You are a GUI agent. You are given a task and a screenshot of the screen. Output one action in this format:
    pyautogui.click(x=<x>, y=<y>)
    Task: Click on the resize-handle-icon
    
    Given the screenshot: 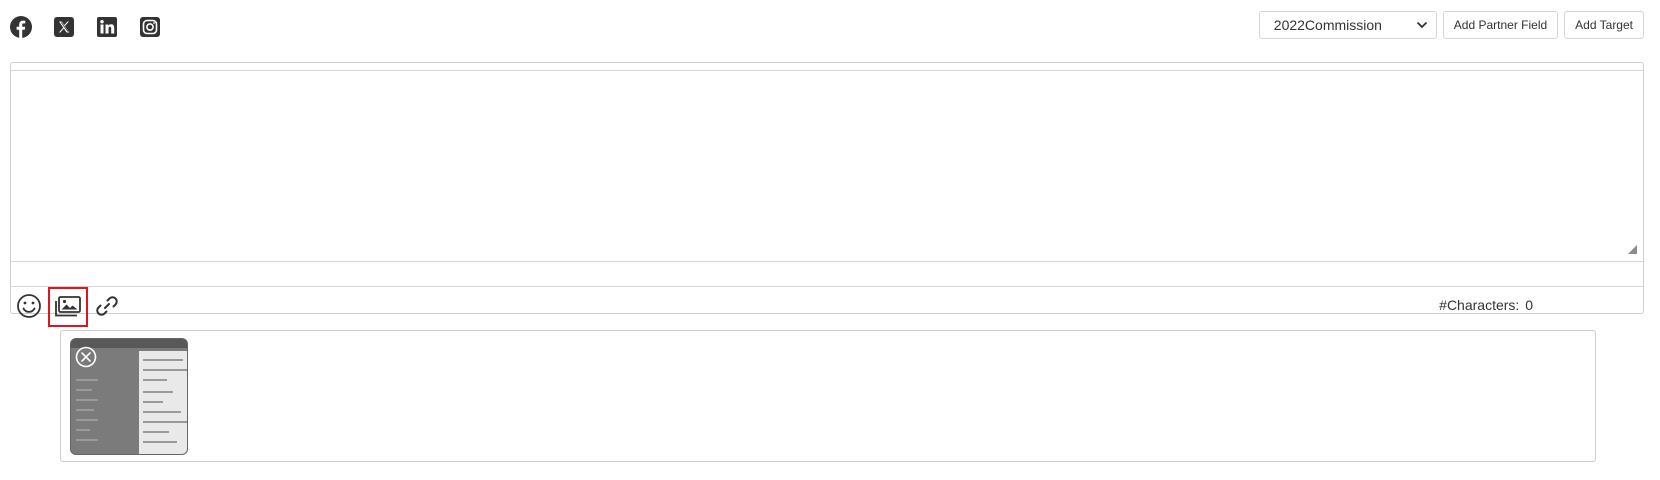 What is the action you would take?
    pyautogui.click(x=1632, y=249)
    